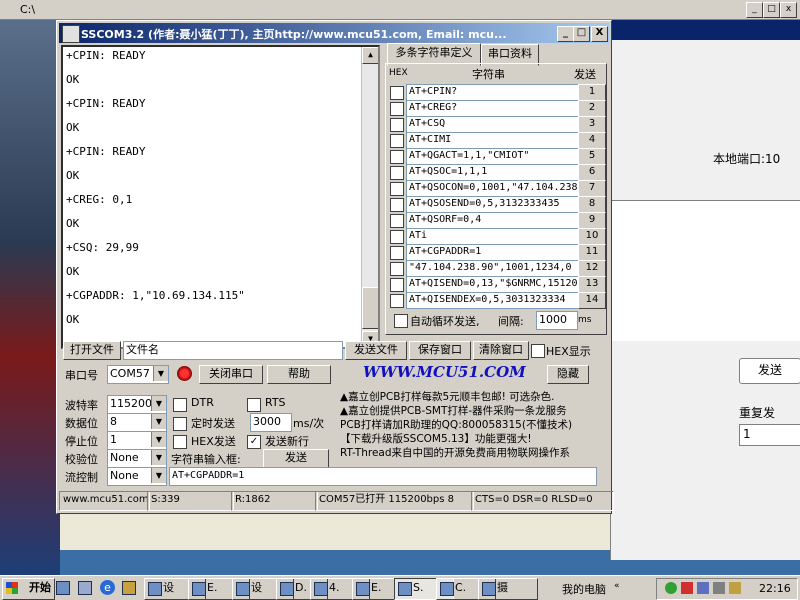  Describe the element at coordinates (440, 350) in the screenshot. I see `save-window-button: 保存窗口` at that location.